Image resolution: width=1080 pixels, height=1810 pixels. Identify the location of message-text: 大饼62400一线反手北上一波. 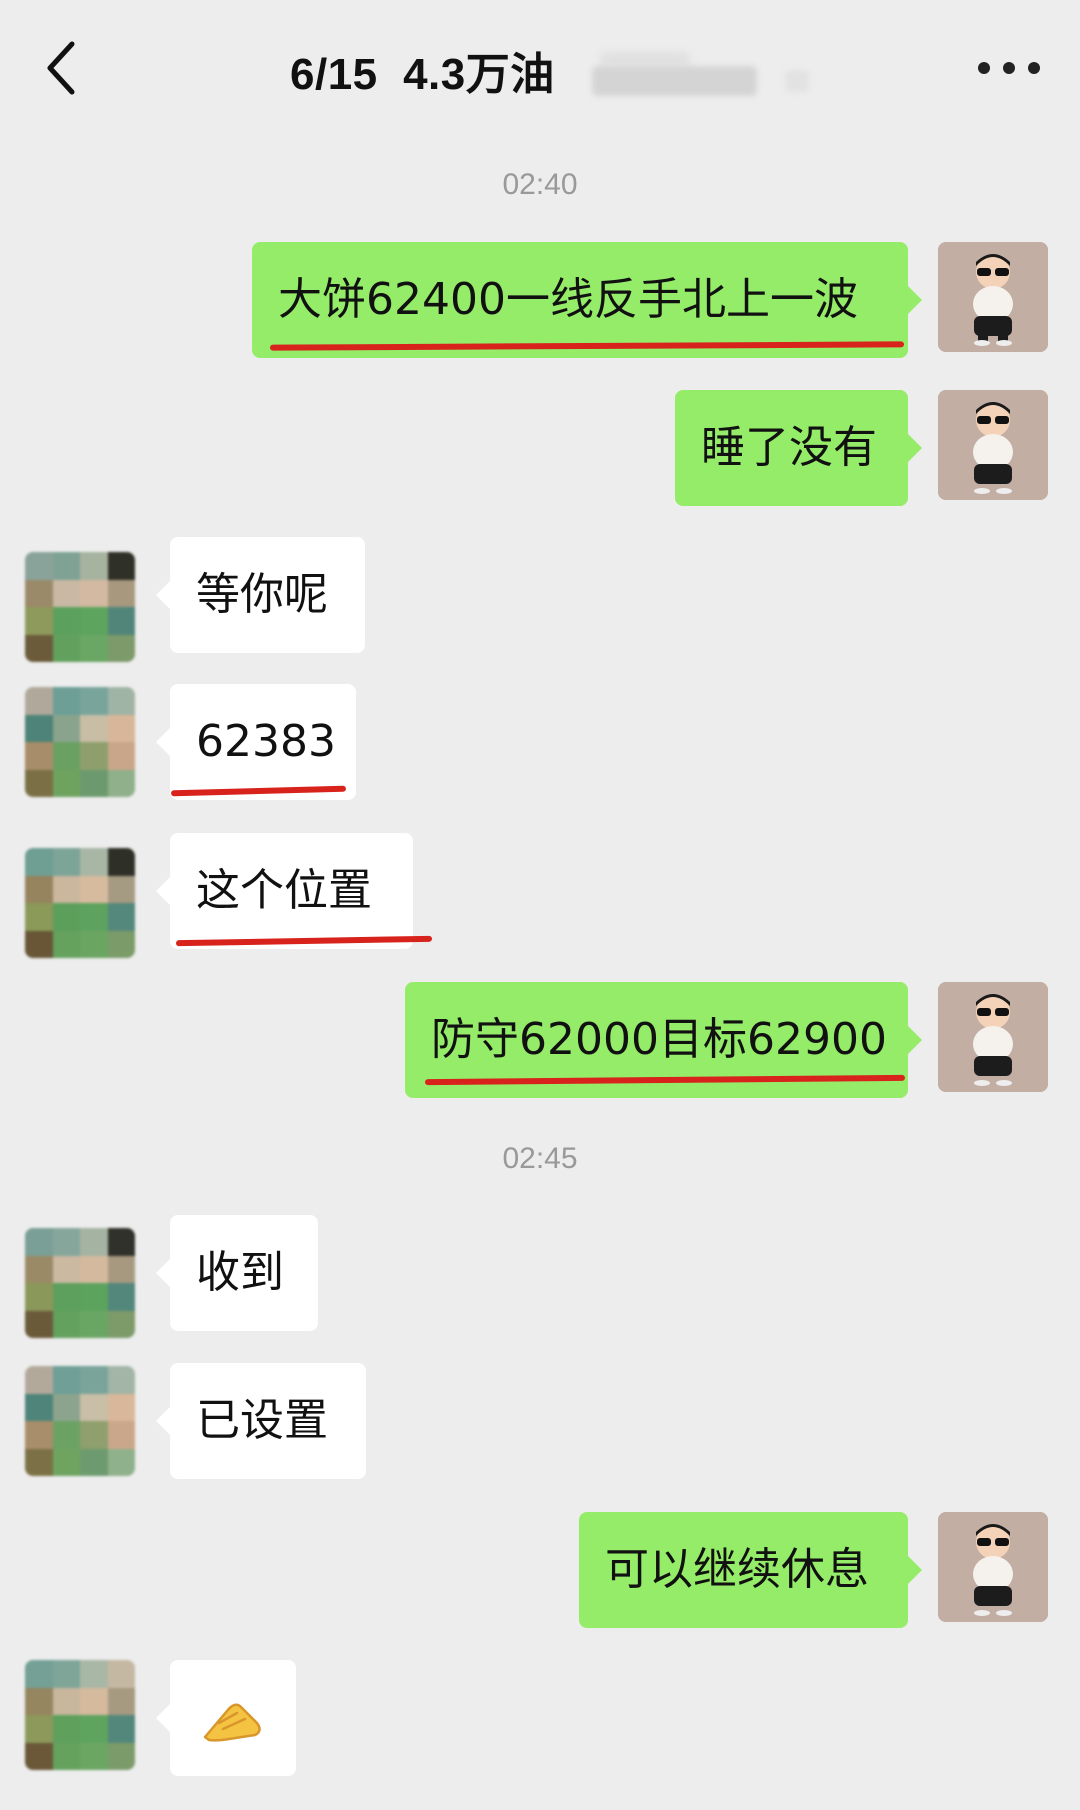
(568, 299).